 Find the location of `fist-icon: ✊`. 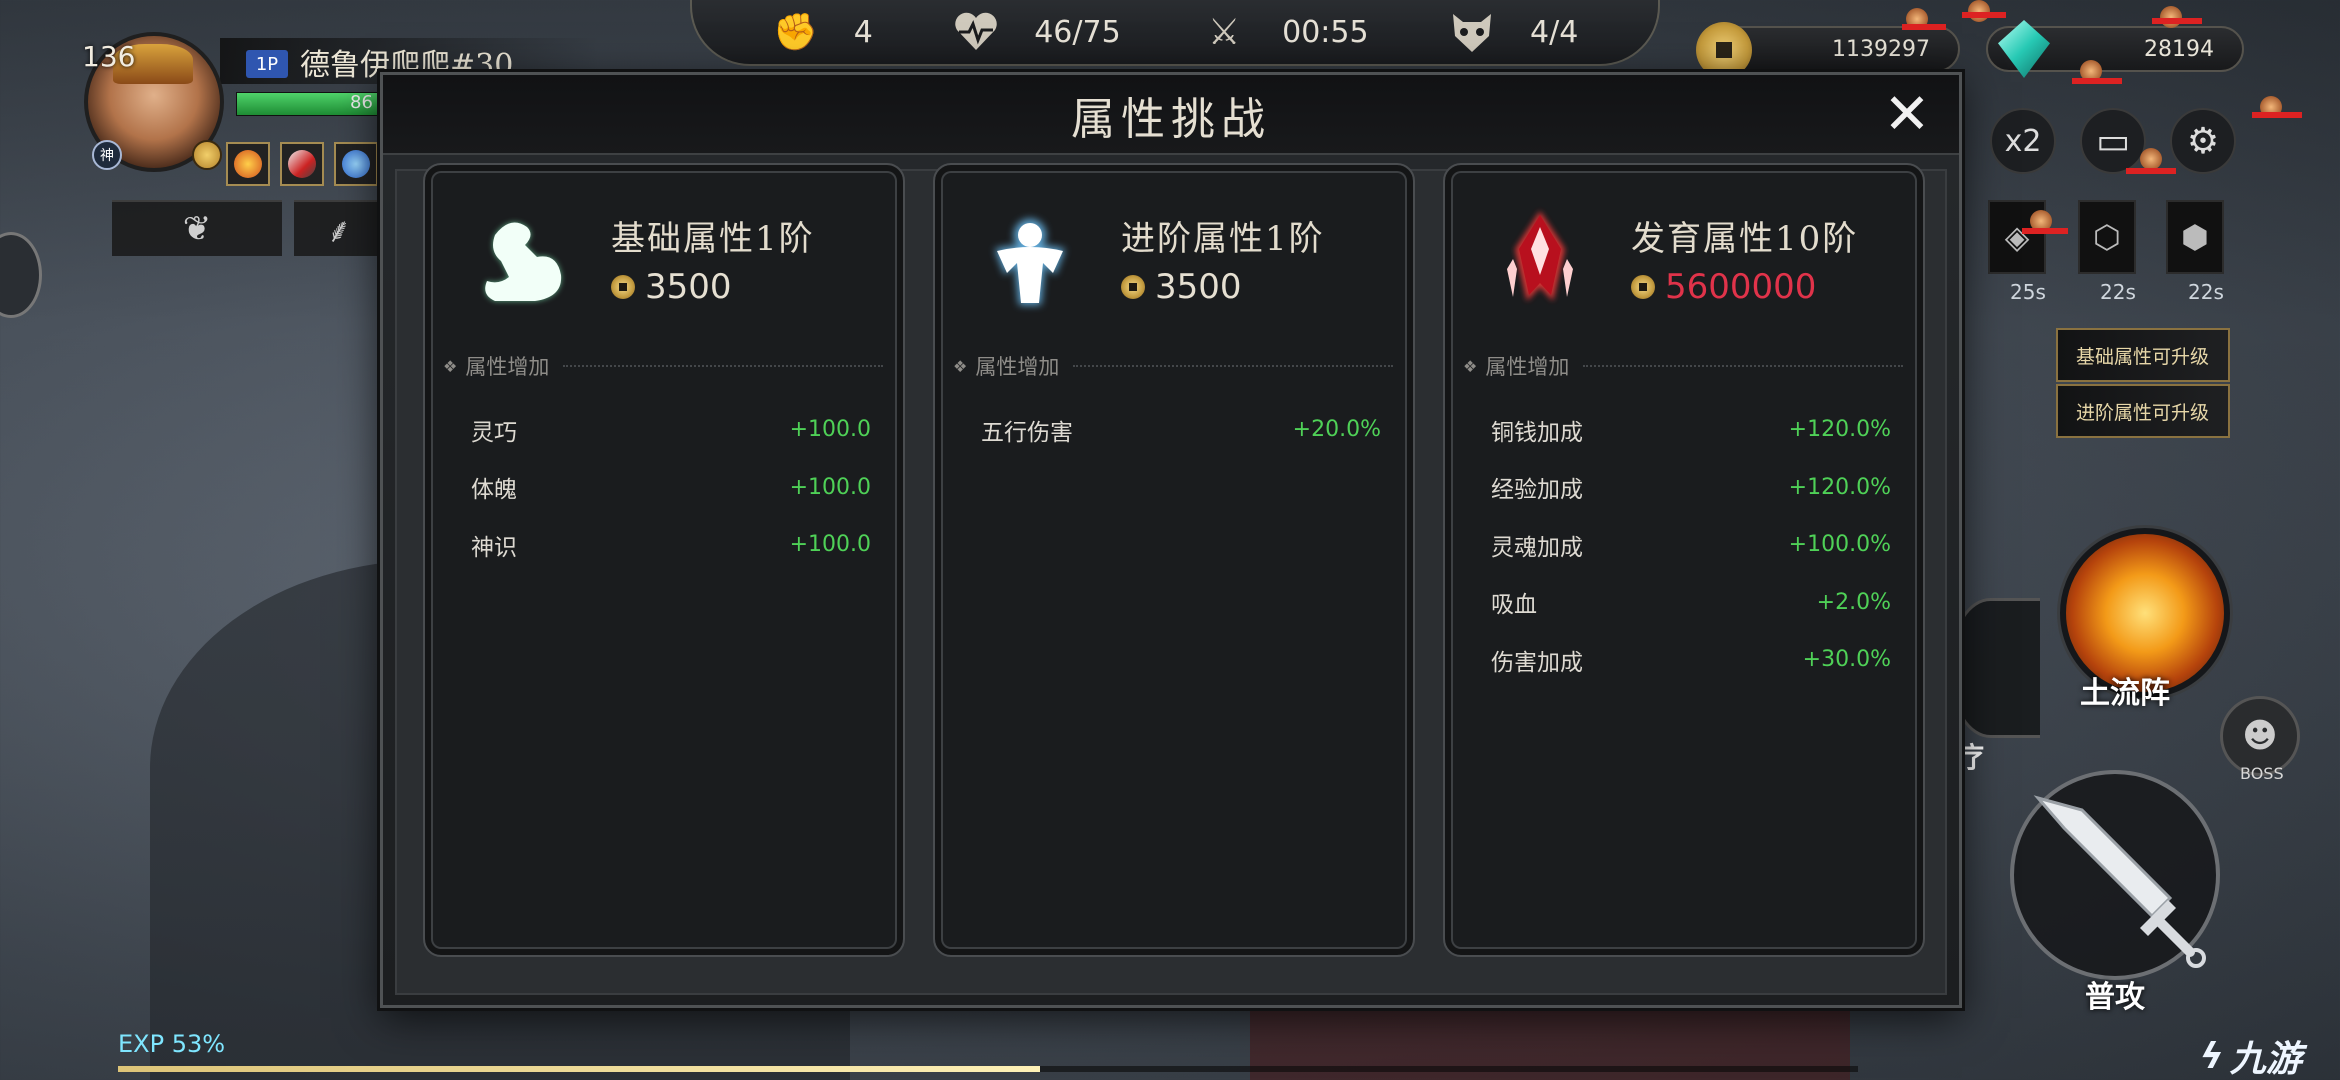

fist-icon: ✊ is located at coordinates (796, 32).